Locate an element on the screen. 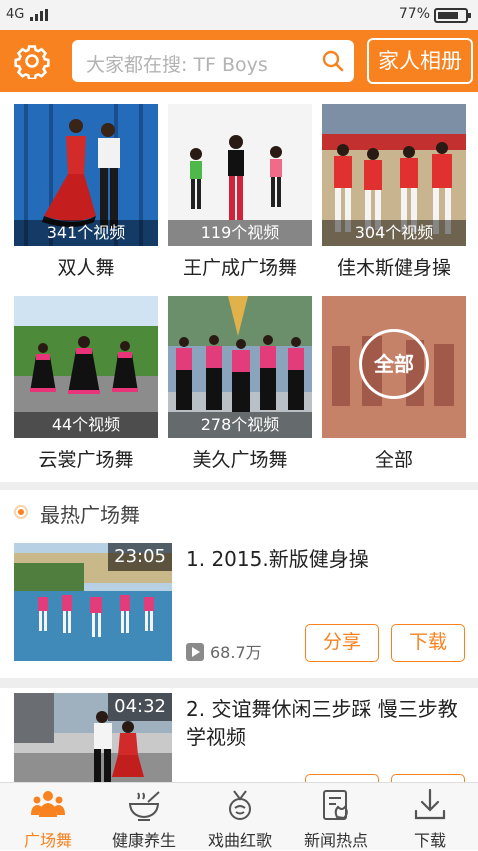  category-tile-all: 全部 全部 is located at coordinates (394, 389).